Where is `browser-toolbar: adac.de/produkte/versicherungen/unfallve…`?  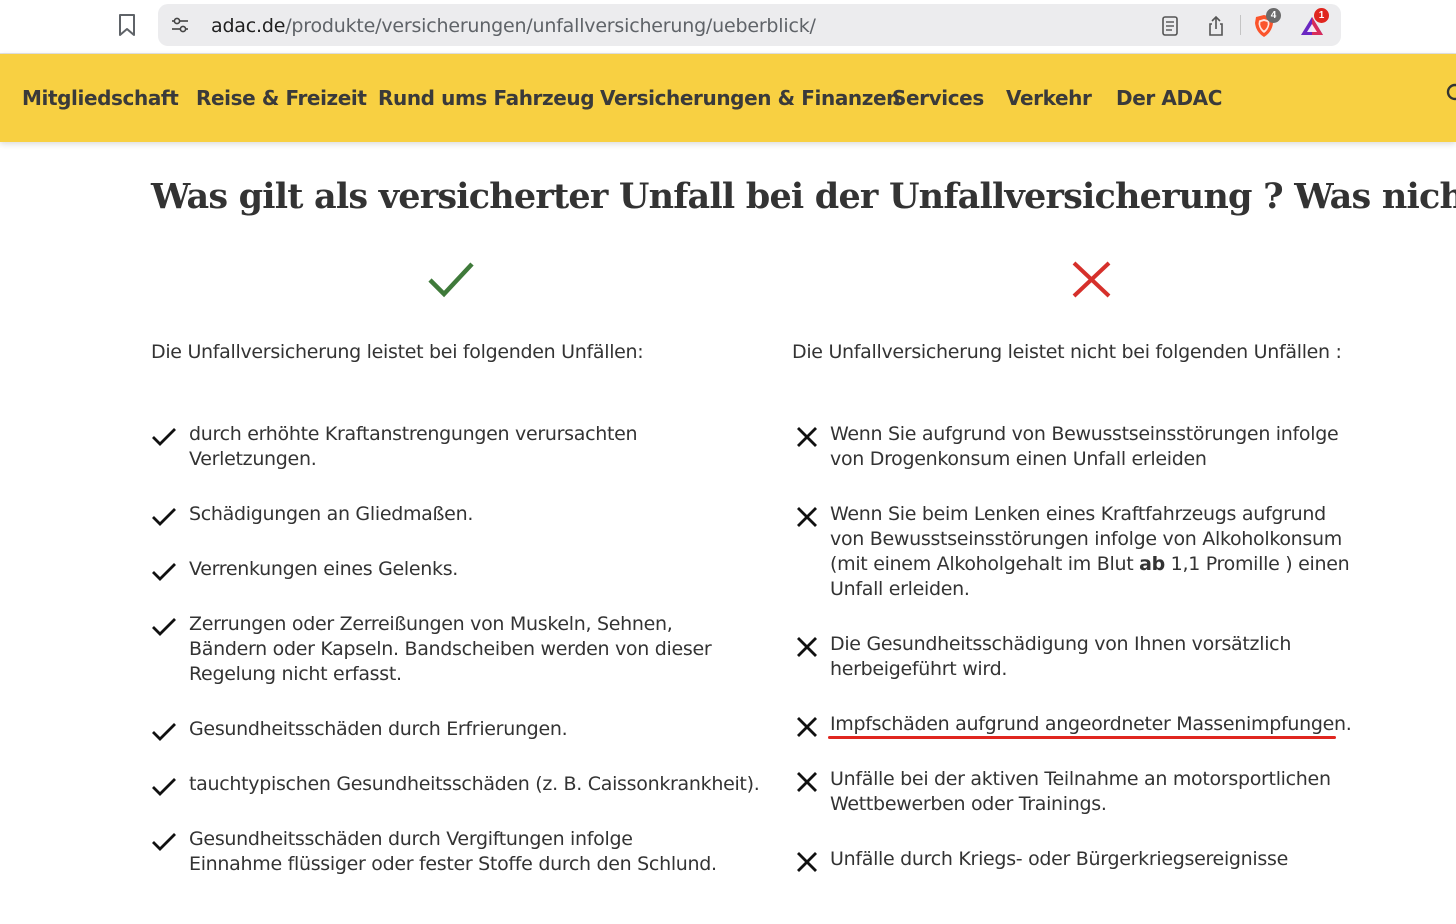
browser-toolbar: adac.de/produkte/versicherungen/unfallve… is located at coordinates (728, 27).